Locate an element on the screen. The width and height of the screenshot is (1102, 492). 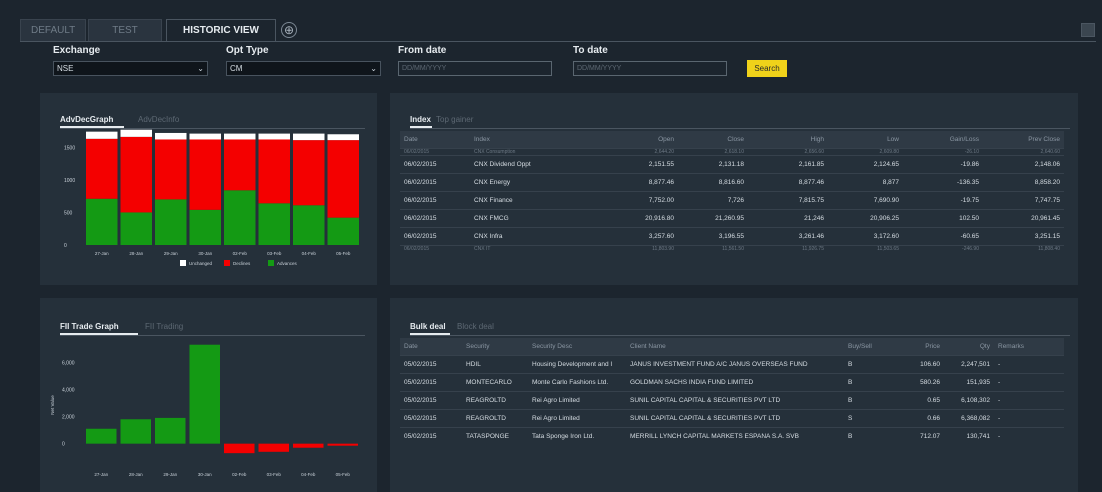
bulk-cell: B is located at coordinates (874, 435).